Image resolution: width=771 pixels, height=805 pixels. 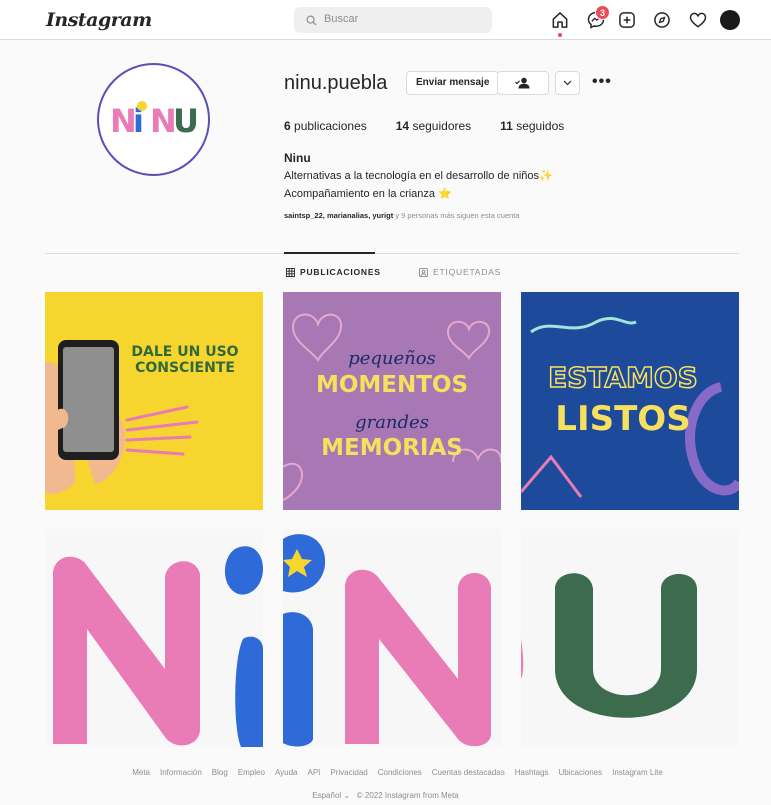 What do you see at coordinates (637, 772) in the screenshot?
I see `footer-link: Instagram Lite` at bounding box center [637, 772].